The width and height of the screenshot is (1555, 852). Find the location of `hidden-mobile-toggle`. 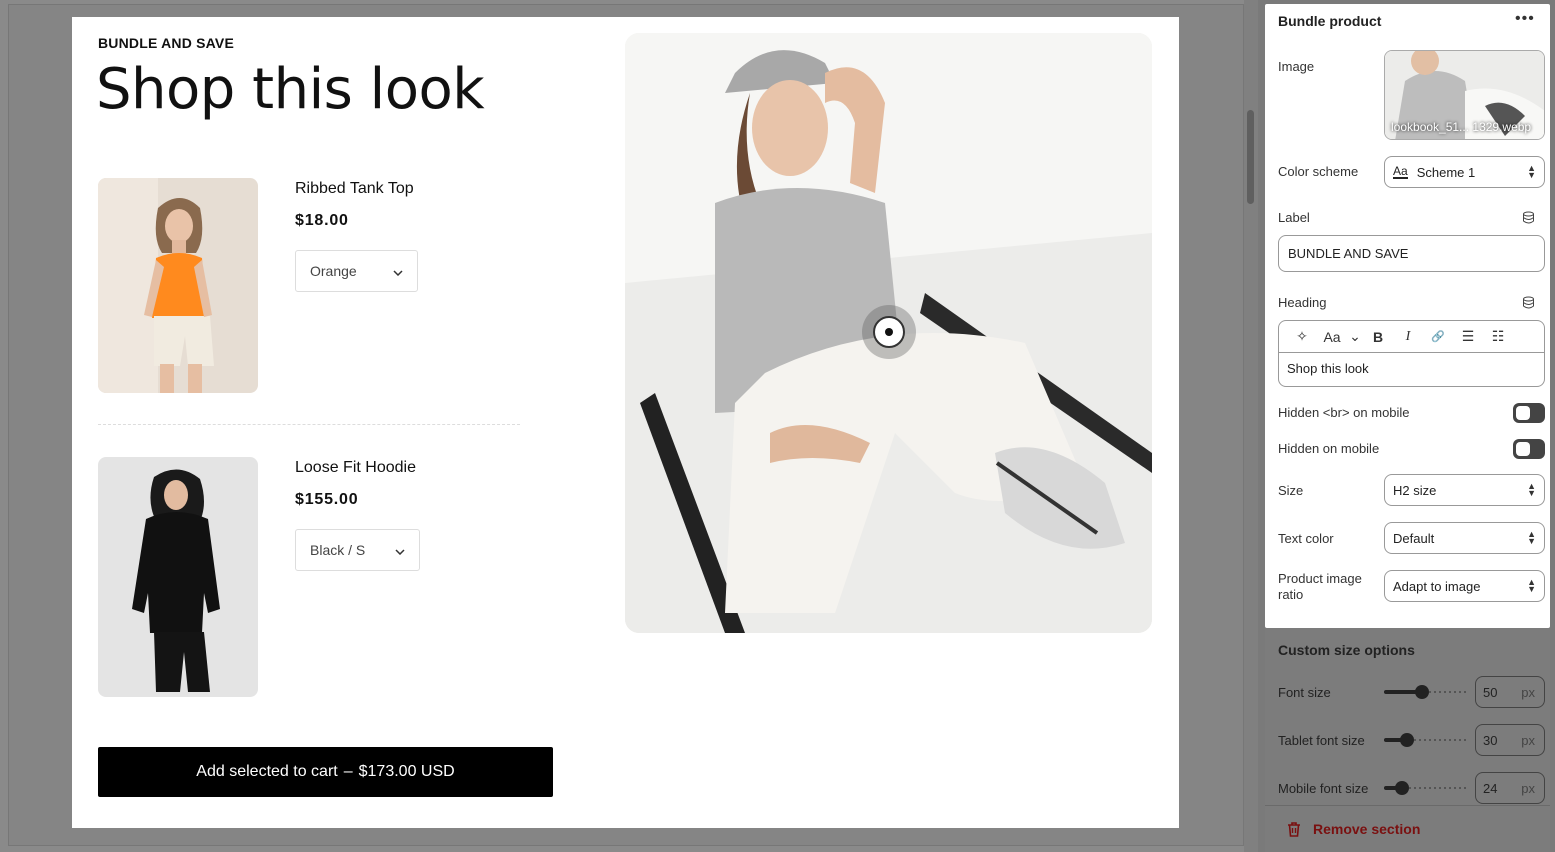

hidden-mobile-toggle is located at coordinates (1529, 449).